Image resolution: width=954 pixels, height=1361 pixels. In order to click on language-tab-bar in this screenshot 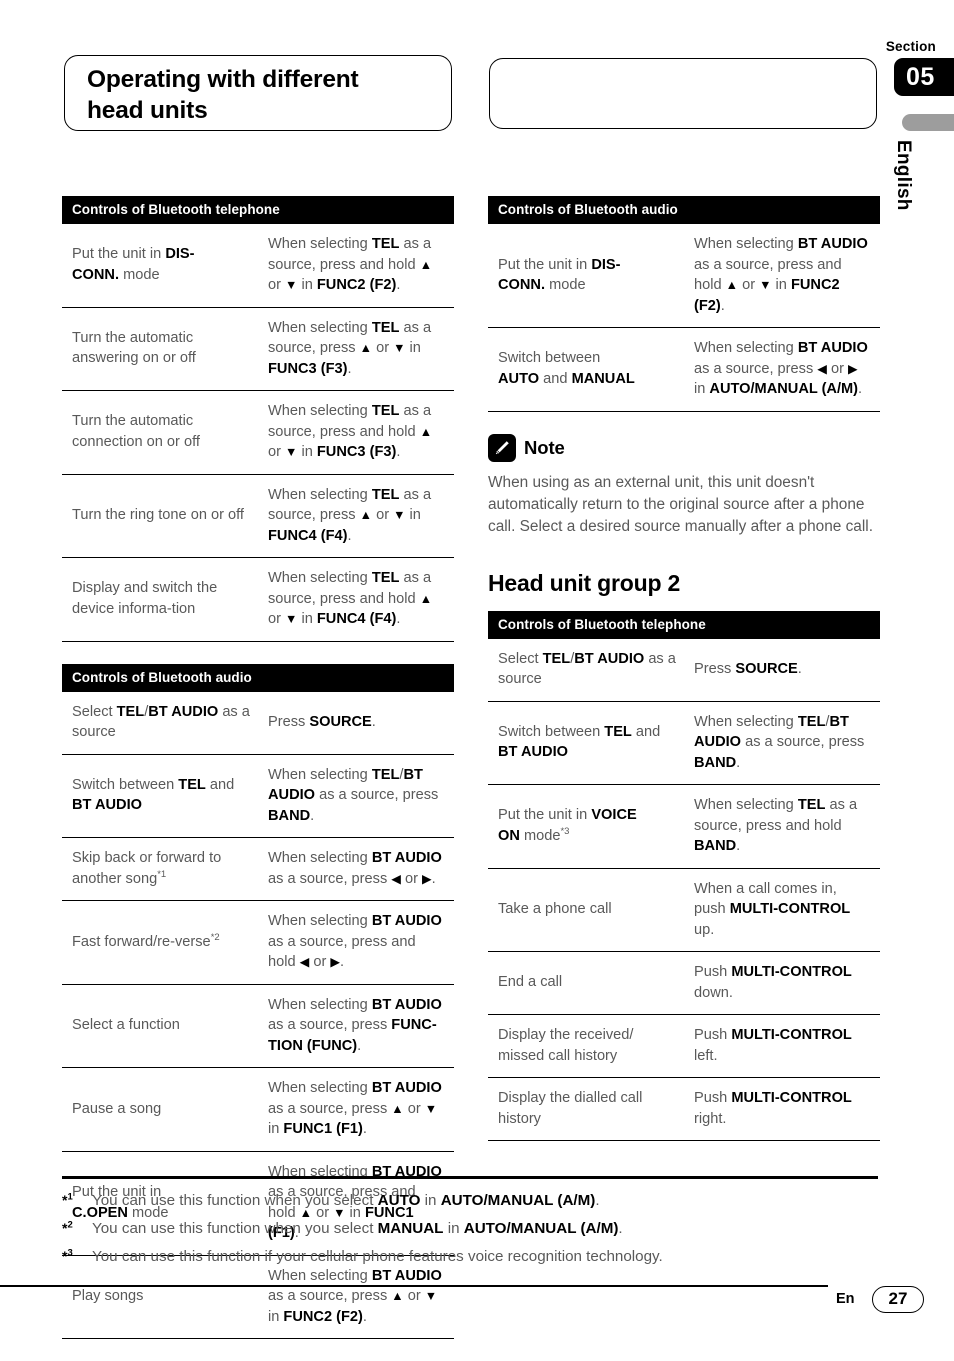, I will do `click(928, 122)`.